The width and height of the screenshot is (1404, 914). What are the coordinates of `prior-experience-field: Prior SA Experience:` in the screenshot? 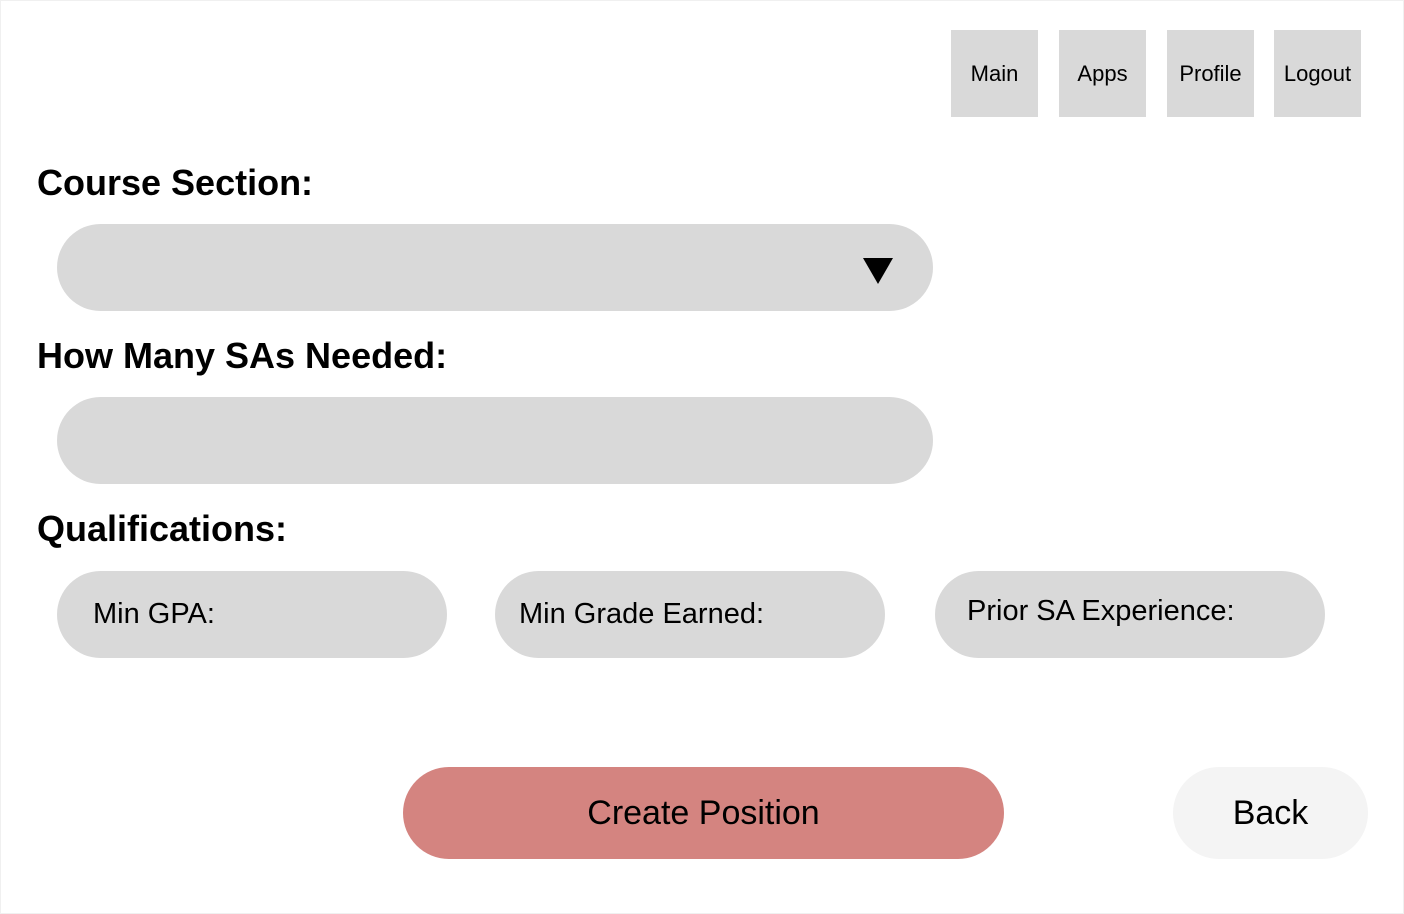 It's located at (1130, 614).